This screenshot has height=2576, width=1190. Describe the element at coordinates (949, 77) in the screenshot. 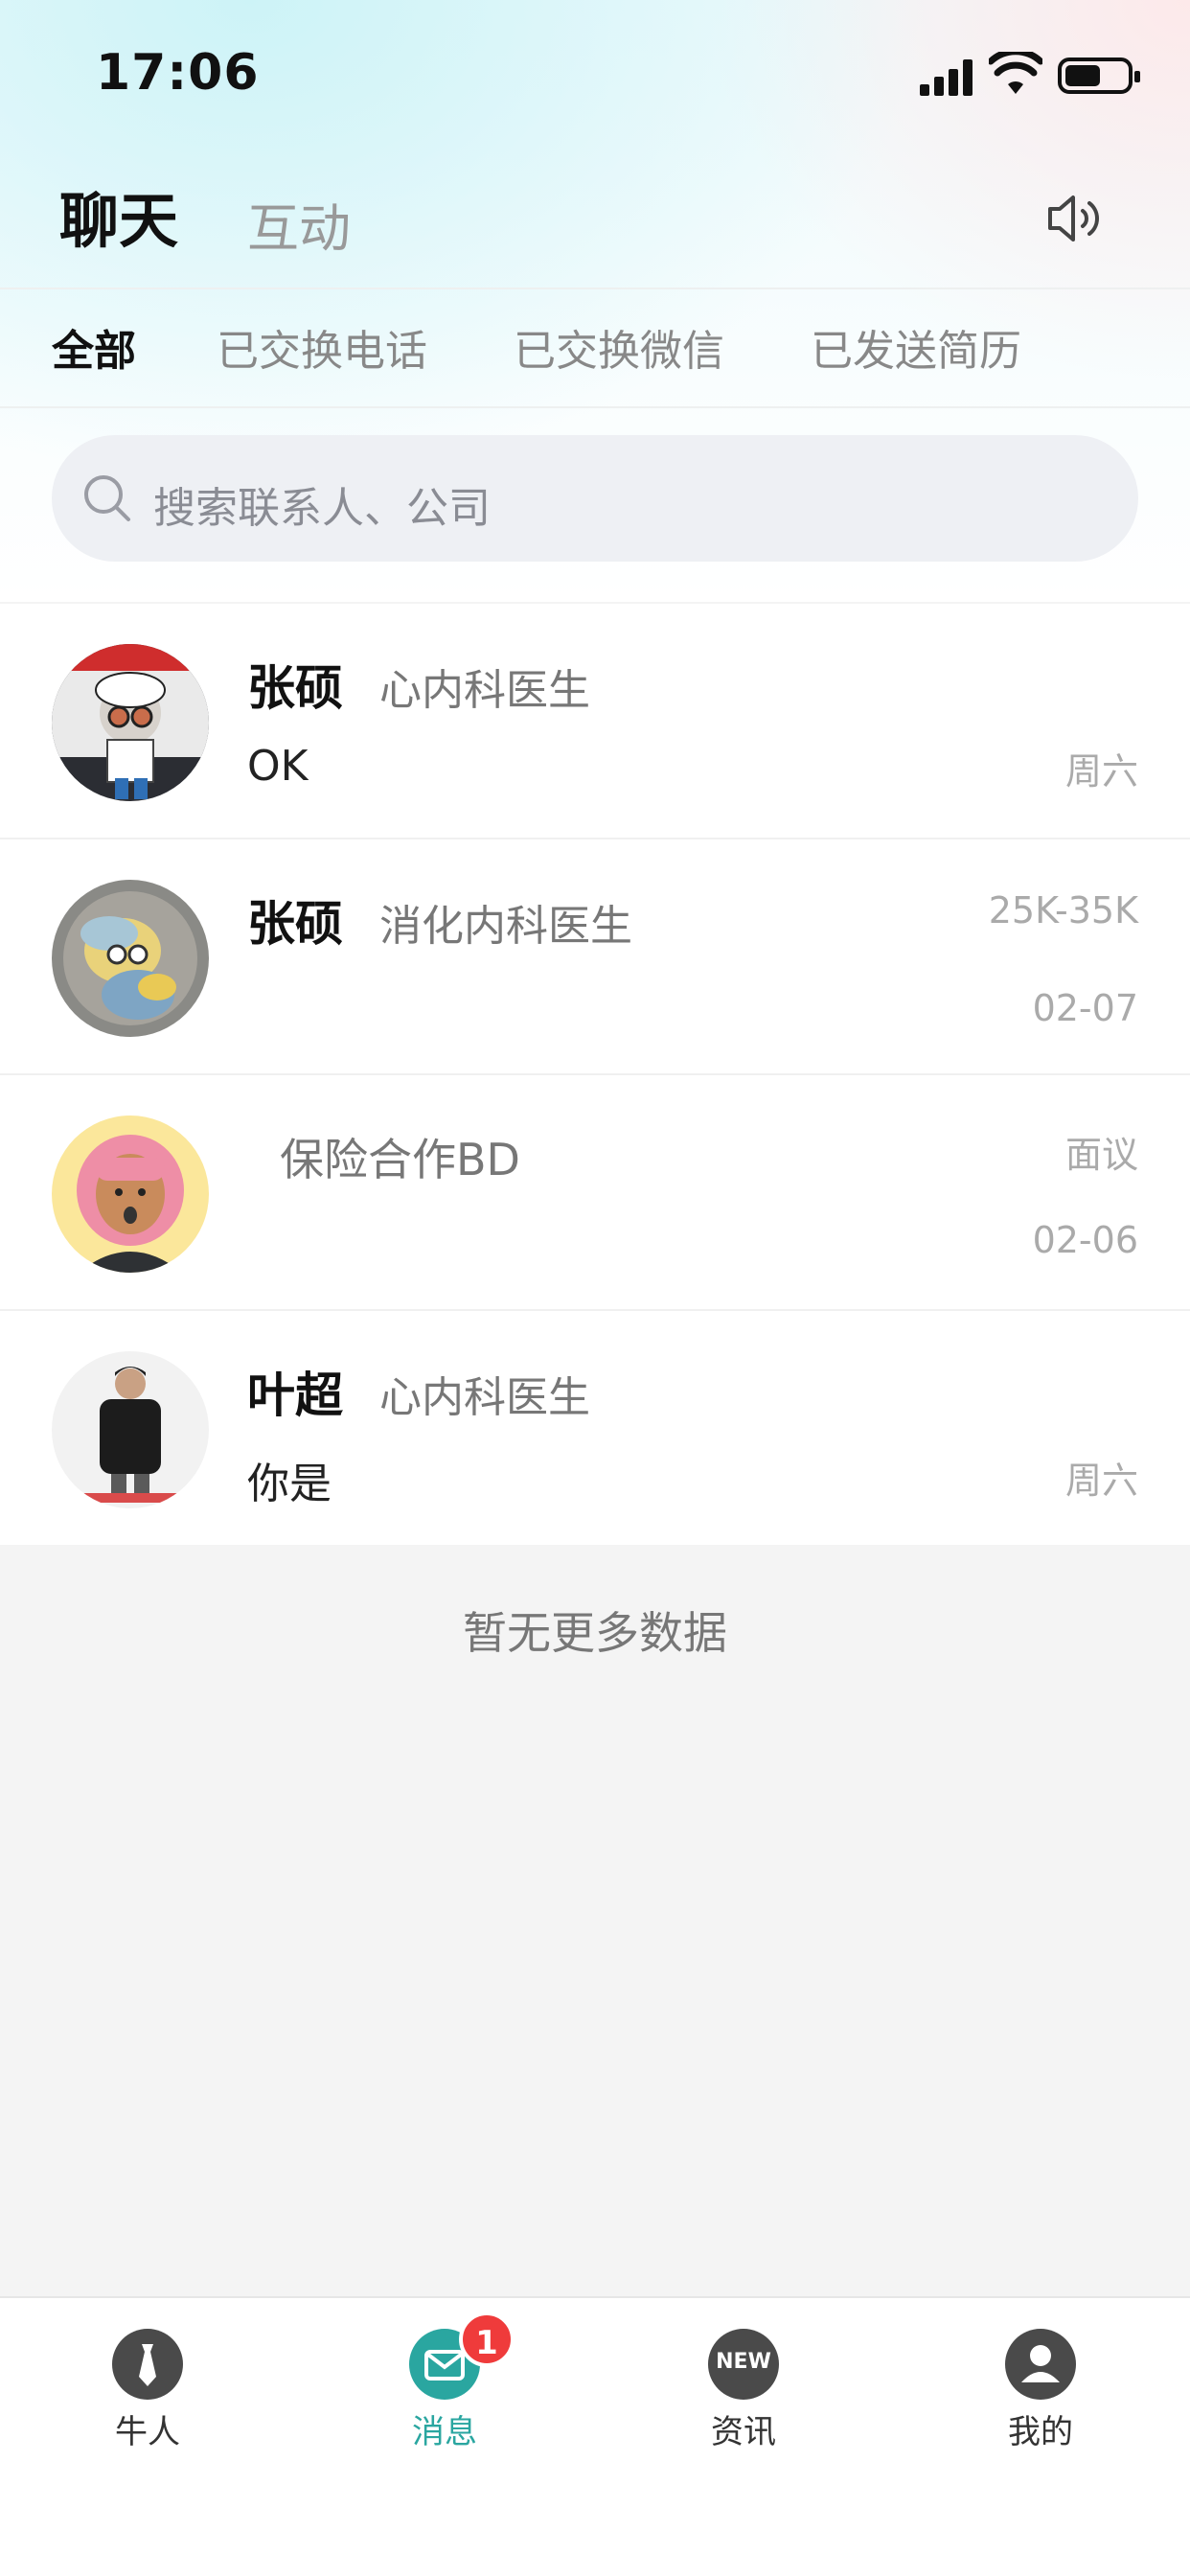

I see `signal-icon` at that location.